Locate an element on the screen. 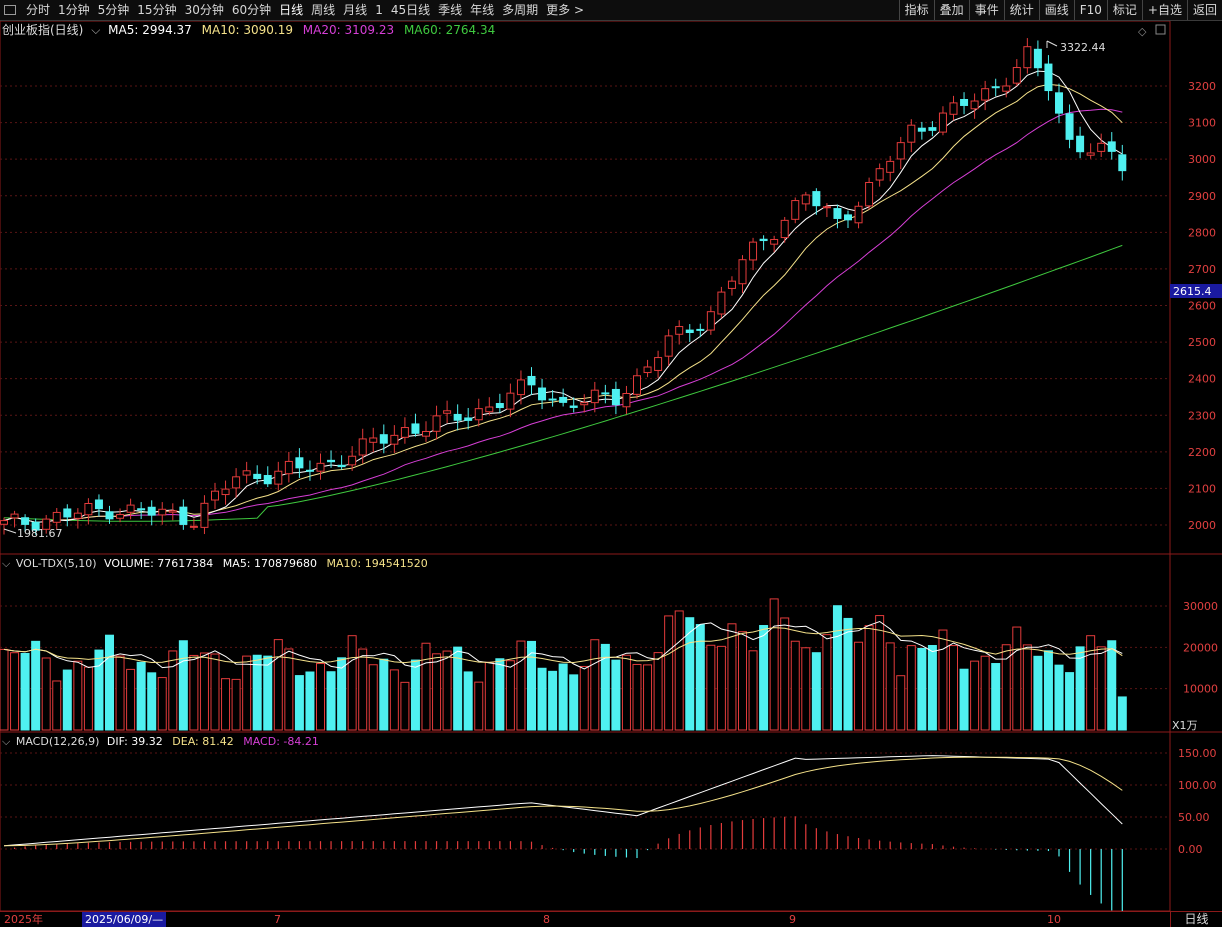 The height and width of the screenshot is (927, 1222). period-tab: 季线 is located at coordinates (450, 10).